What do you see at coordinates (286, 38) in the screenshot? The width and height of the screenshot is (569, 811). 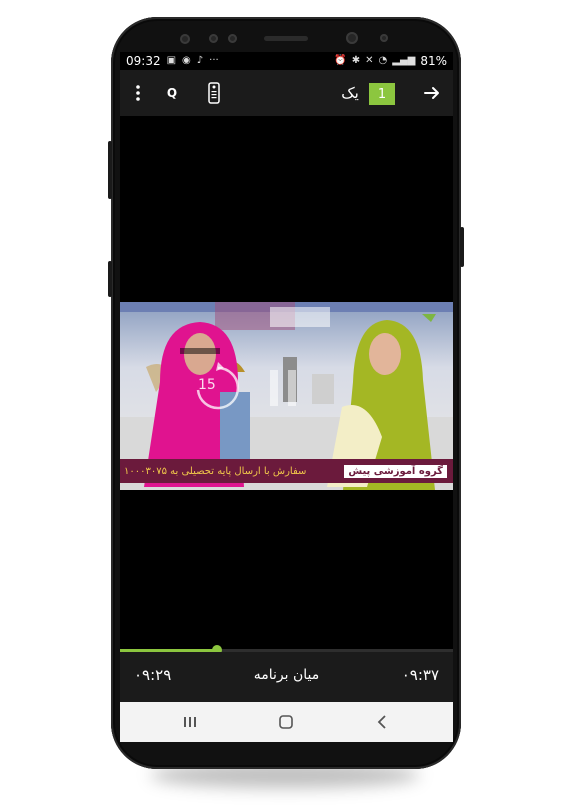 I see `earpiece-speaker` at bounding box center [286, 38].